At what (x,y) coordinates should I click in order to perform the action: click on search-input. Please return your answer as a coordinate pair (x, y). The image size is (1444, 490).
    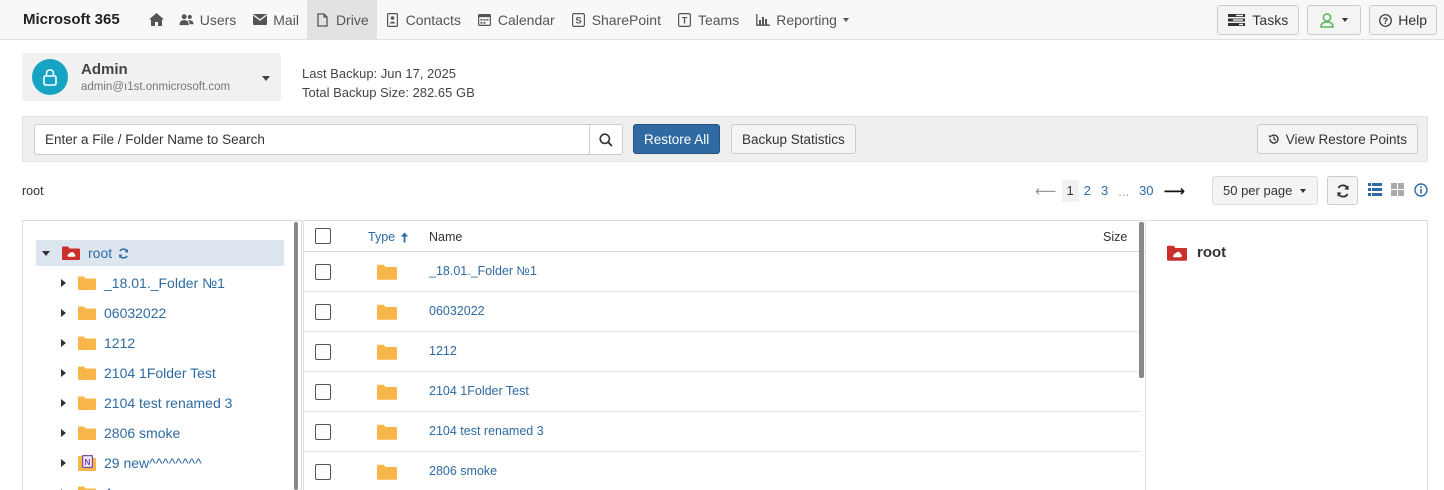
    Looking at the image, I should click on (312, 139).